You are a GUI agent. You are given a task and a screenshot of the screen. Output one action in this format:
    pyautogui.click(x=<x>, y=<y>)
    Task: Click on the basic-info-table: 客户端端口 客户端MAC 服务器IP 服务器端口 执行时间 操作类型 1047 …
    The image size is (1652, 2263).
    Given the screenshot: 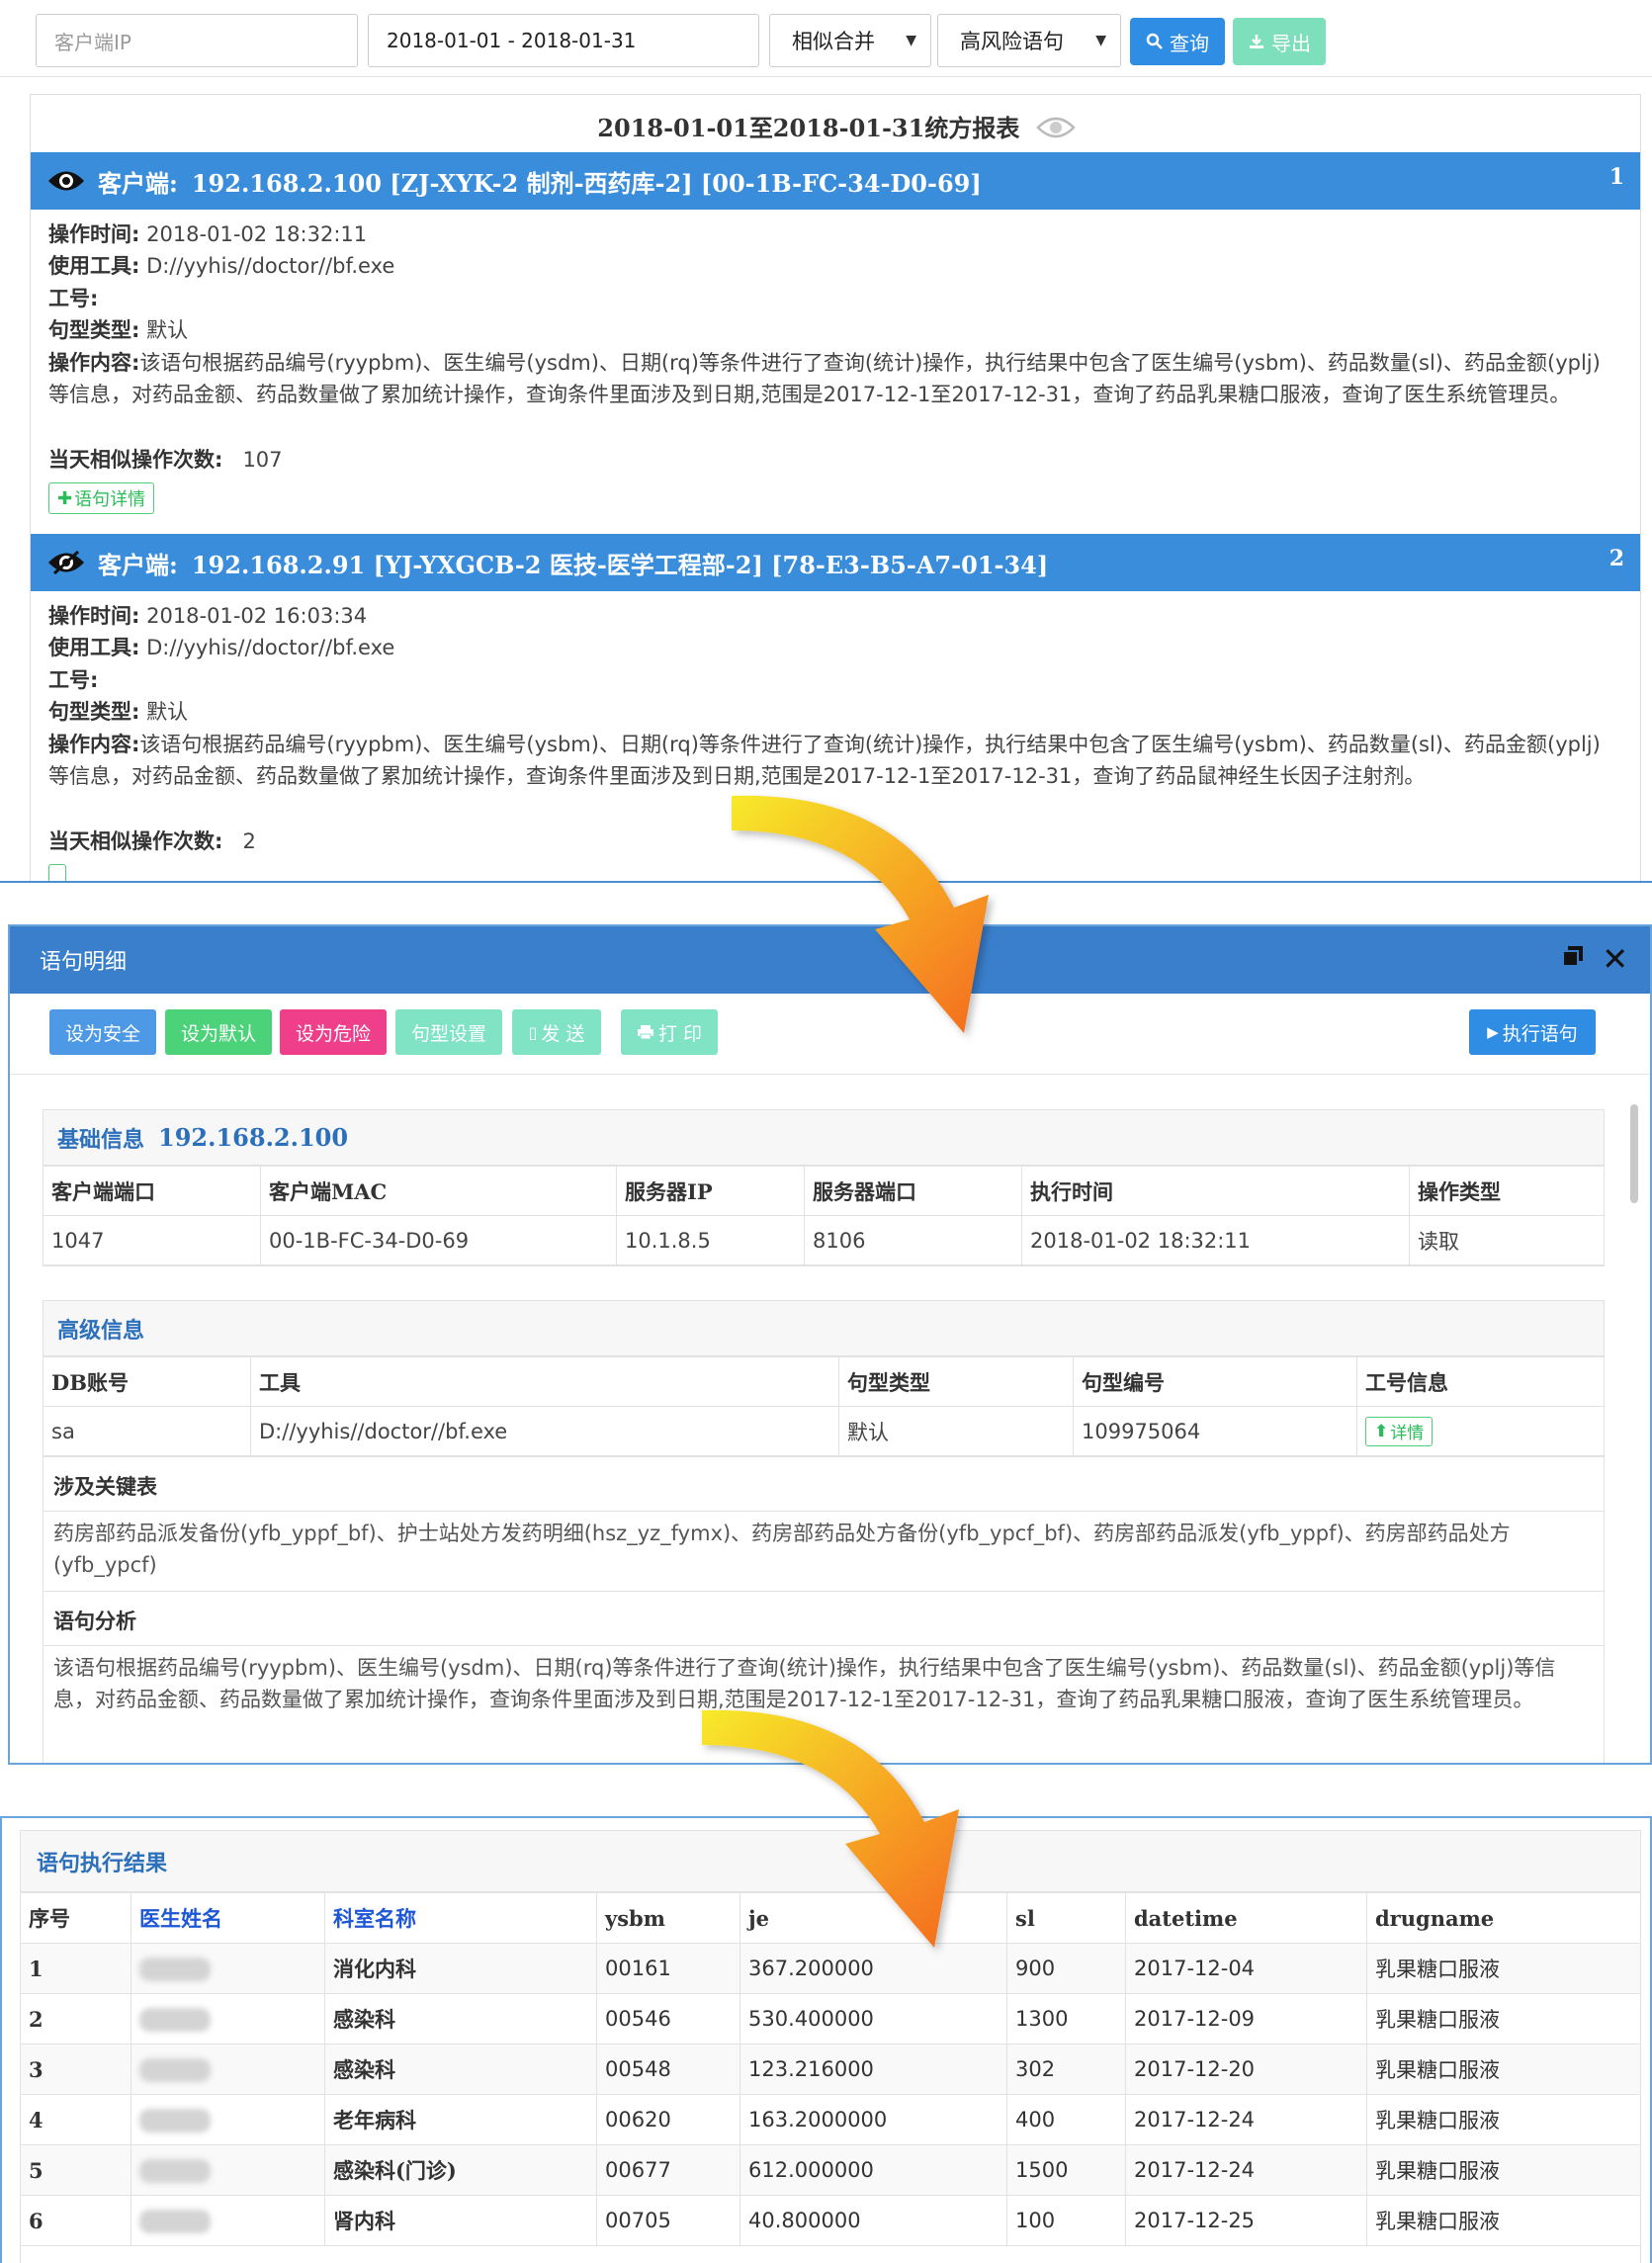 What is the action you would take?
    pyautogui.click(x=824, y=1215)
    